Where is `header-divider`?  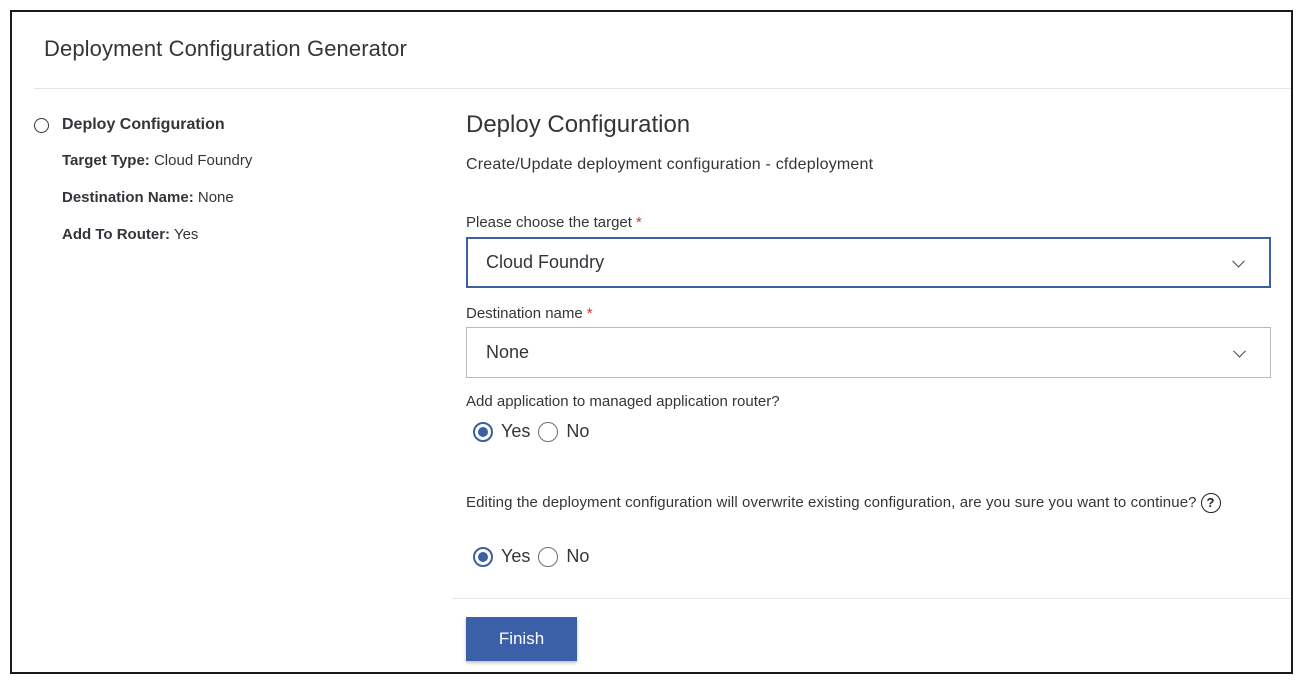 header-divider is located at coordinates (662, 88).